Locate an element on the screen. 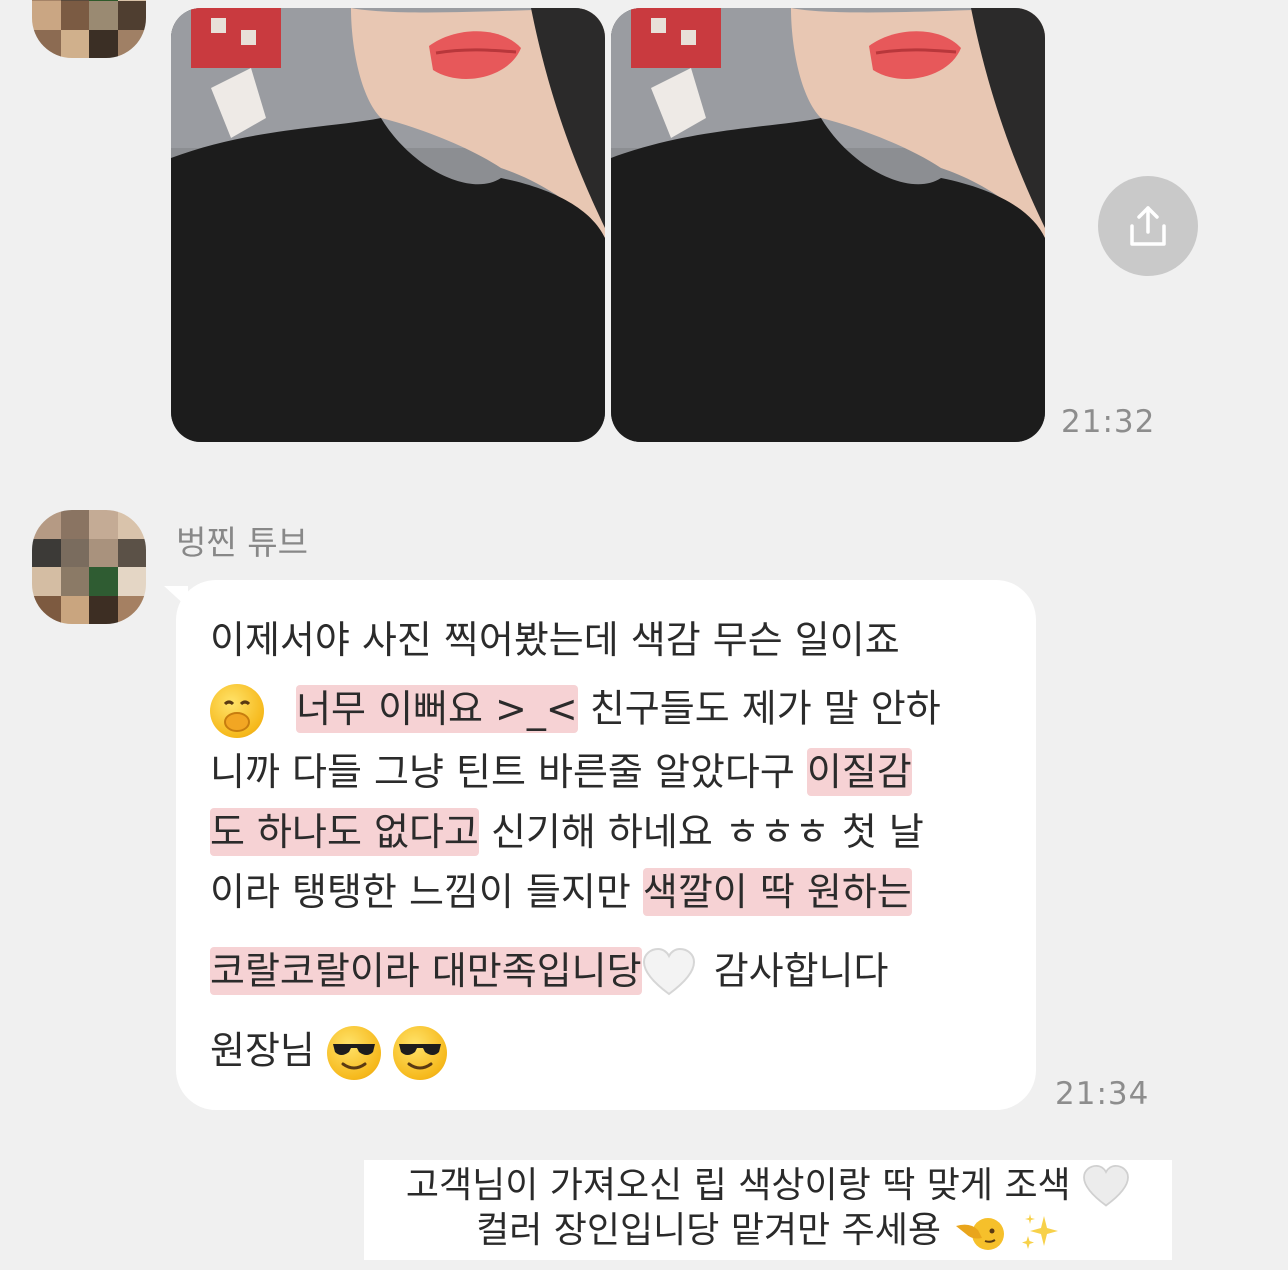 The width and height of the screenshot is (1288, 1270). message-line-6: 코랄코랄이라 대만족입니당 감사합니다 is located at coordinates (549, 972).